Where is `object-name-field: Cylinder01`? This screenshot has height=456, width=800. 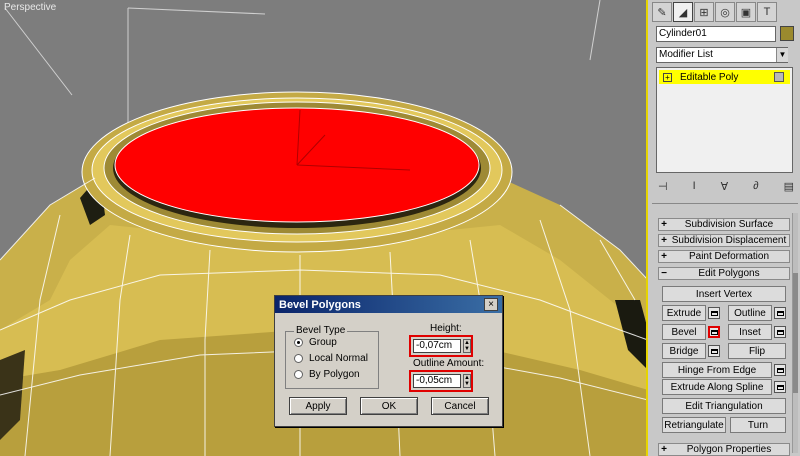 object-name-field: Cylinder01 is located at coordinates (716, 34).